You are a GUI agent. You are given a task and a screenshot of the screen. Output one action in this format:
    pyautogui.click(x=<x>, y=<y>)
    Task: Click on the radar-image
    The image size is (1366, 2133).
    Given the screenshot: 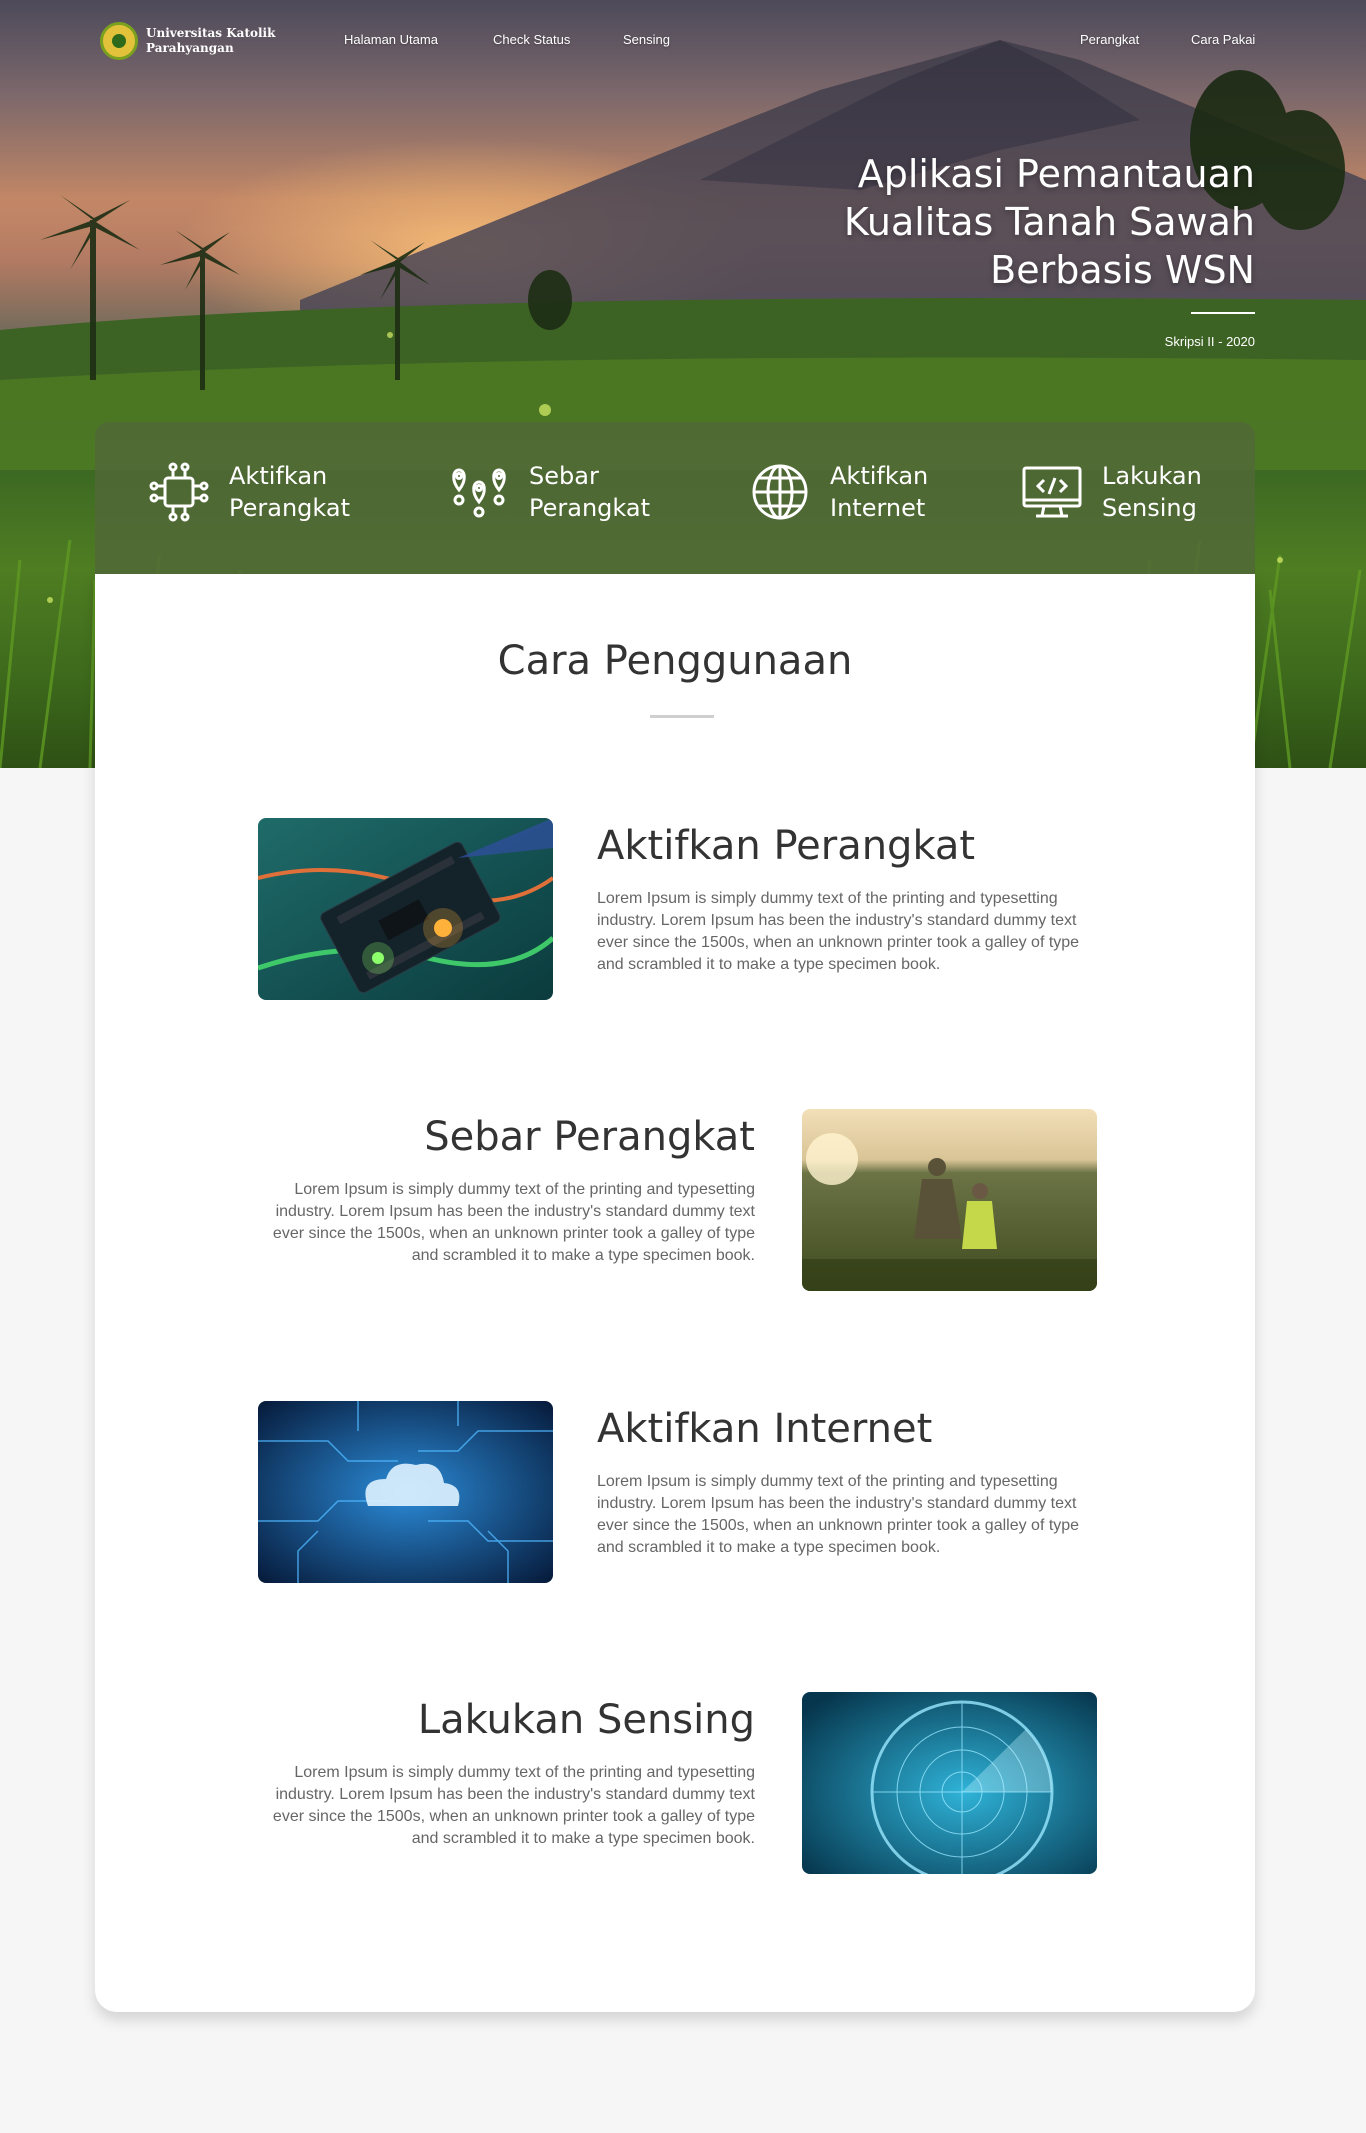 What is the action you would take?
    pyautogui.click(x=949, y=1783)
    